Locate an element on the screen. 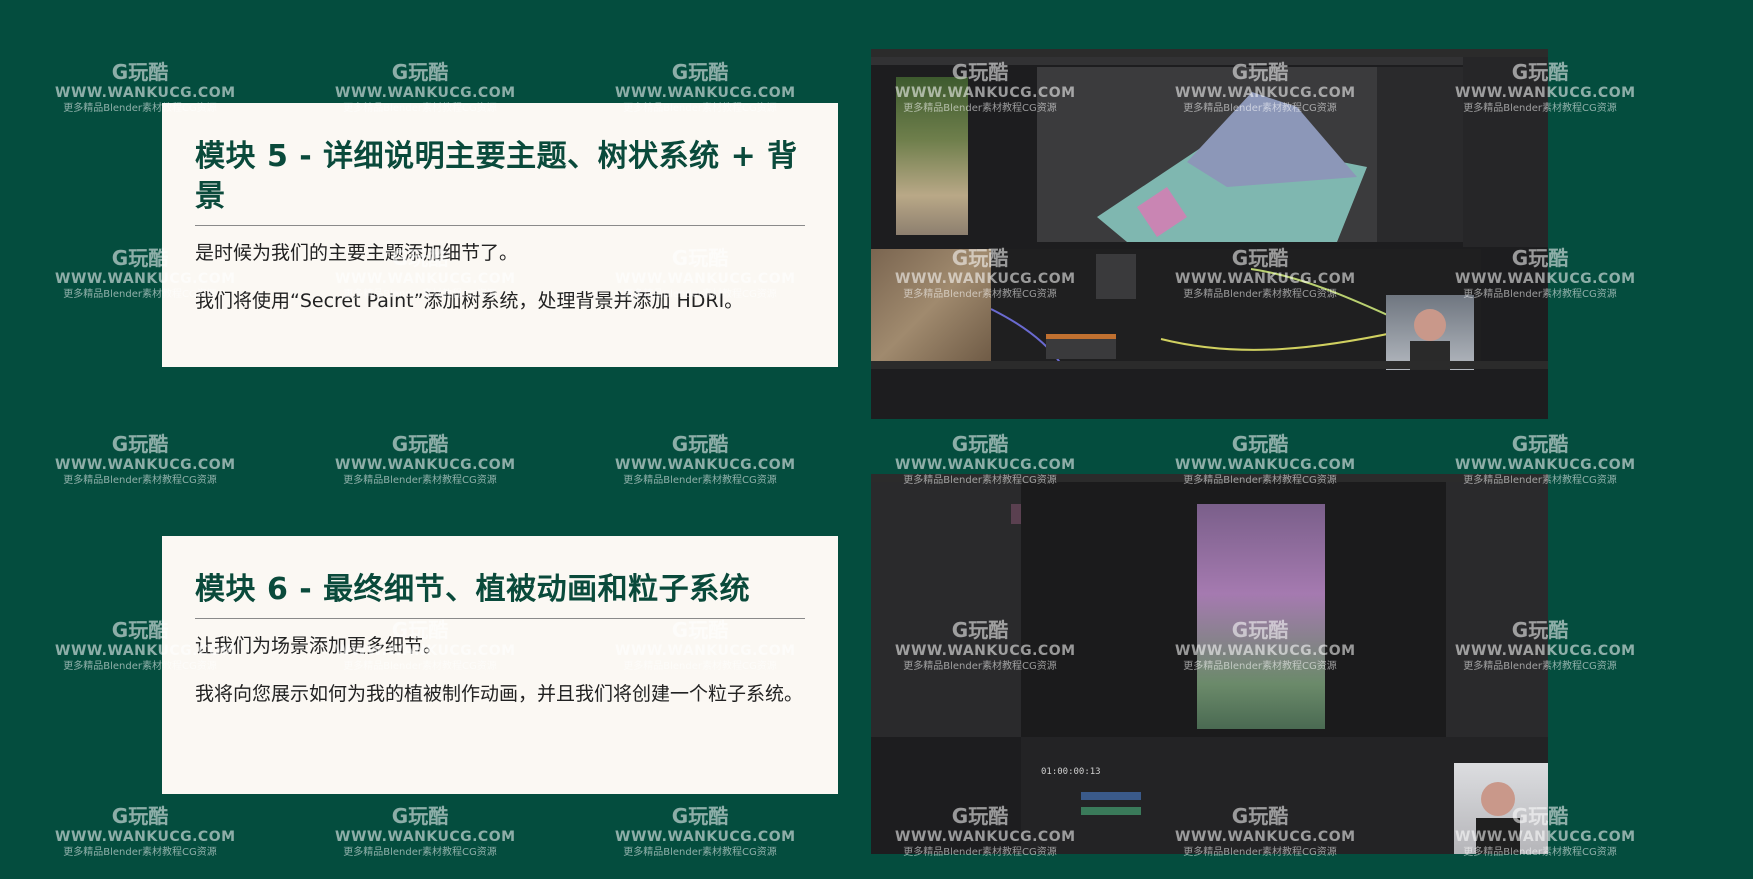  audio-track-clip is located at coordinates (1111, 811).